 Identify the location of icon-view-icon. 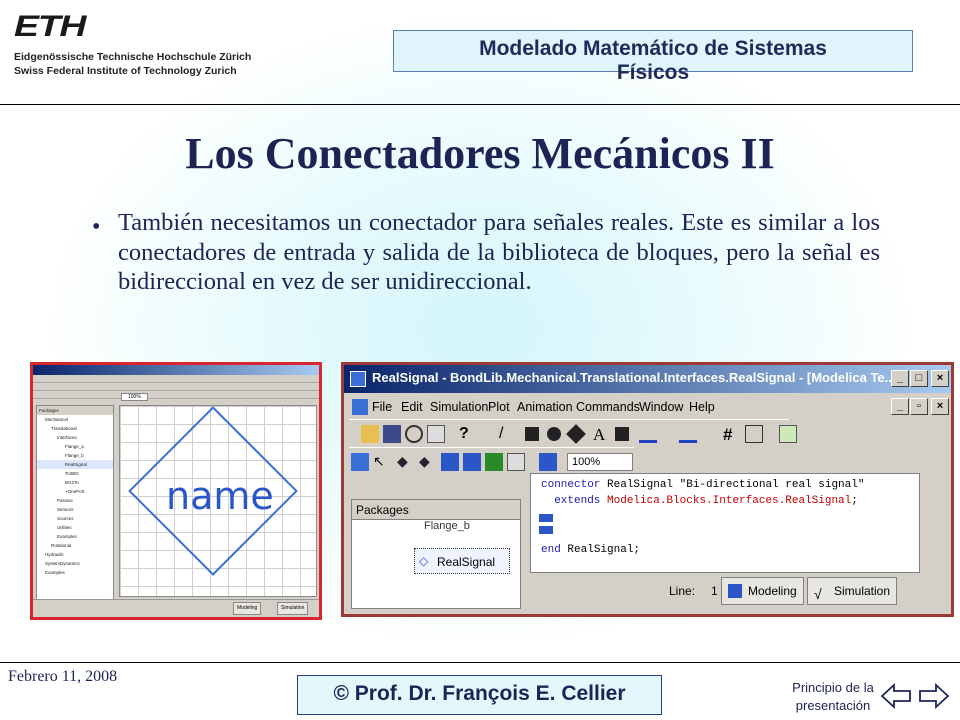
(450, 462).